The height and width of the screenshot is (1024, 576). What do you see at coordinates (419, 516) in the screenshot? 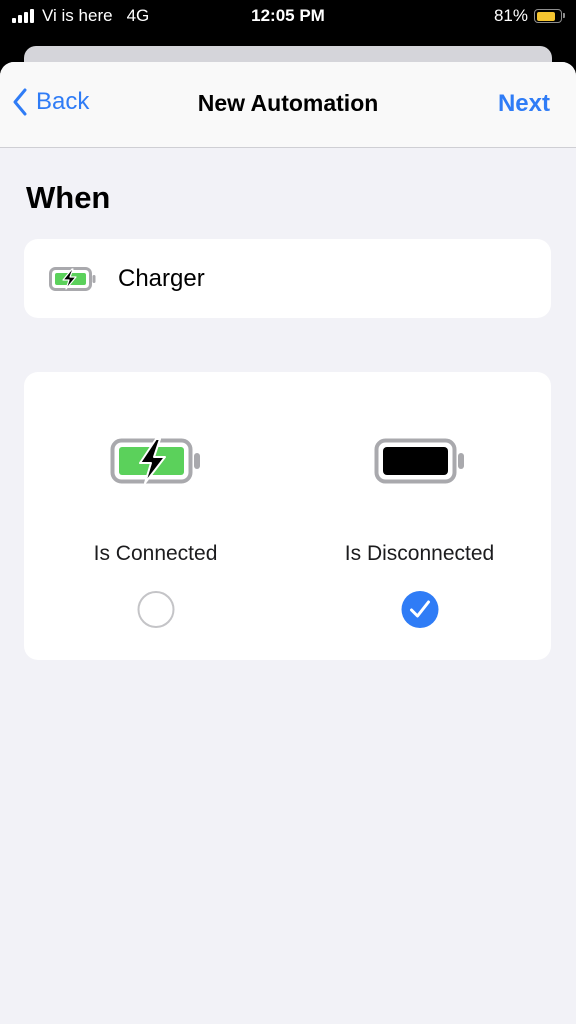
I see `option-is-disconnected: Is Disconnected` at bounding box center [419, 516].